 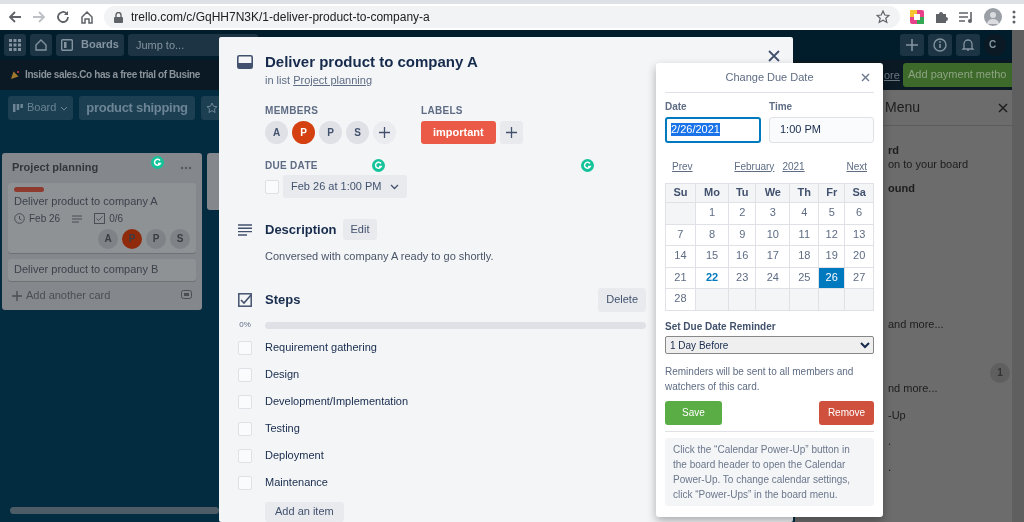 What do you see at coordinates (332, 80) in the screenshot?
I see `list-link: Project planning` at bounding box center [332, 80].